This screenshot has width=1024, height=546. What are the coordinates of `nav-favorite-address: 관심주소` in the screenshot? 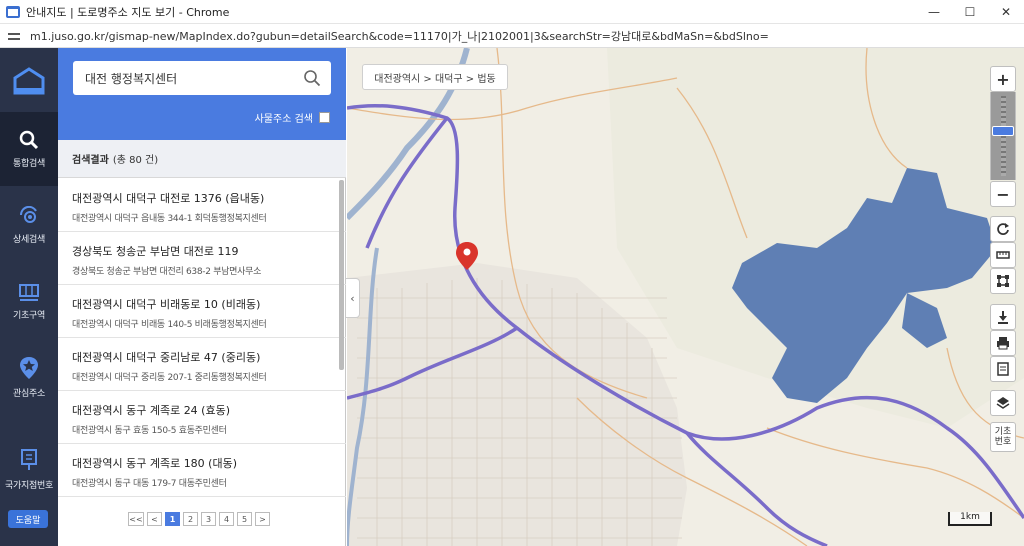 It's located at (29, 377).